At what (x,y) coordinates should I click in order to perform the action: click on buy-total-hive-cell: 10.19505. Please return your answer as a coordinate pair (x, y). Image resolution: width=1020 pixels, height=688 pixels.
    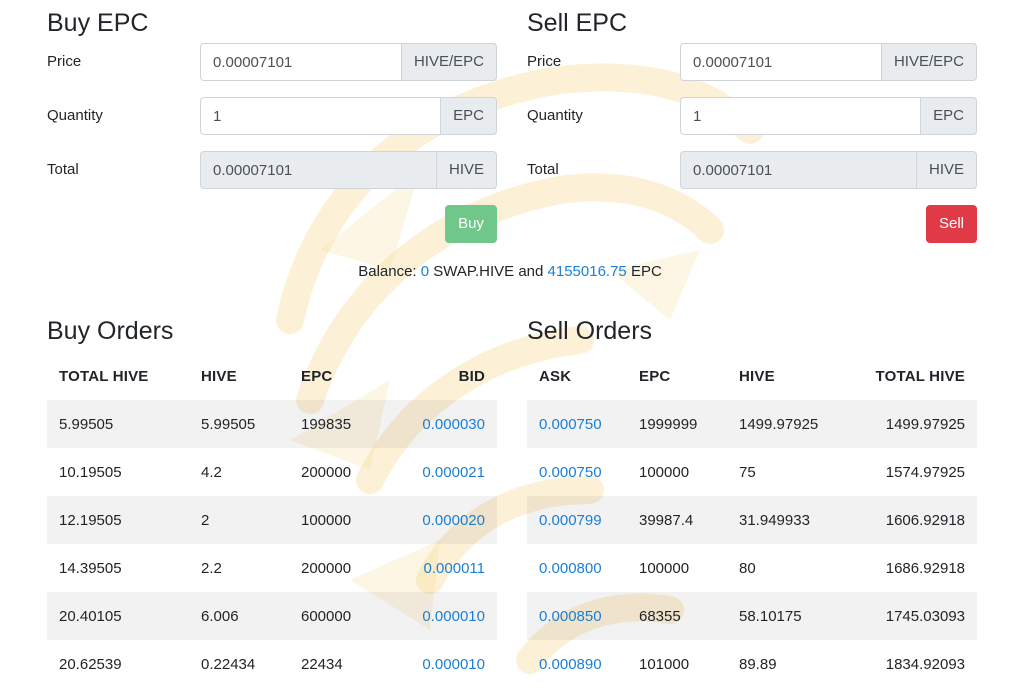
    Looking at the image, I should click on (90, 472).